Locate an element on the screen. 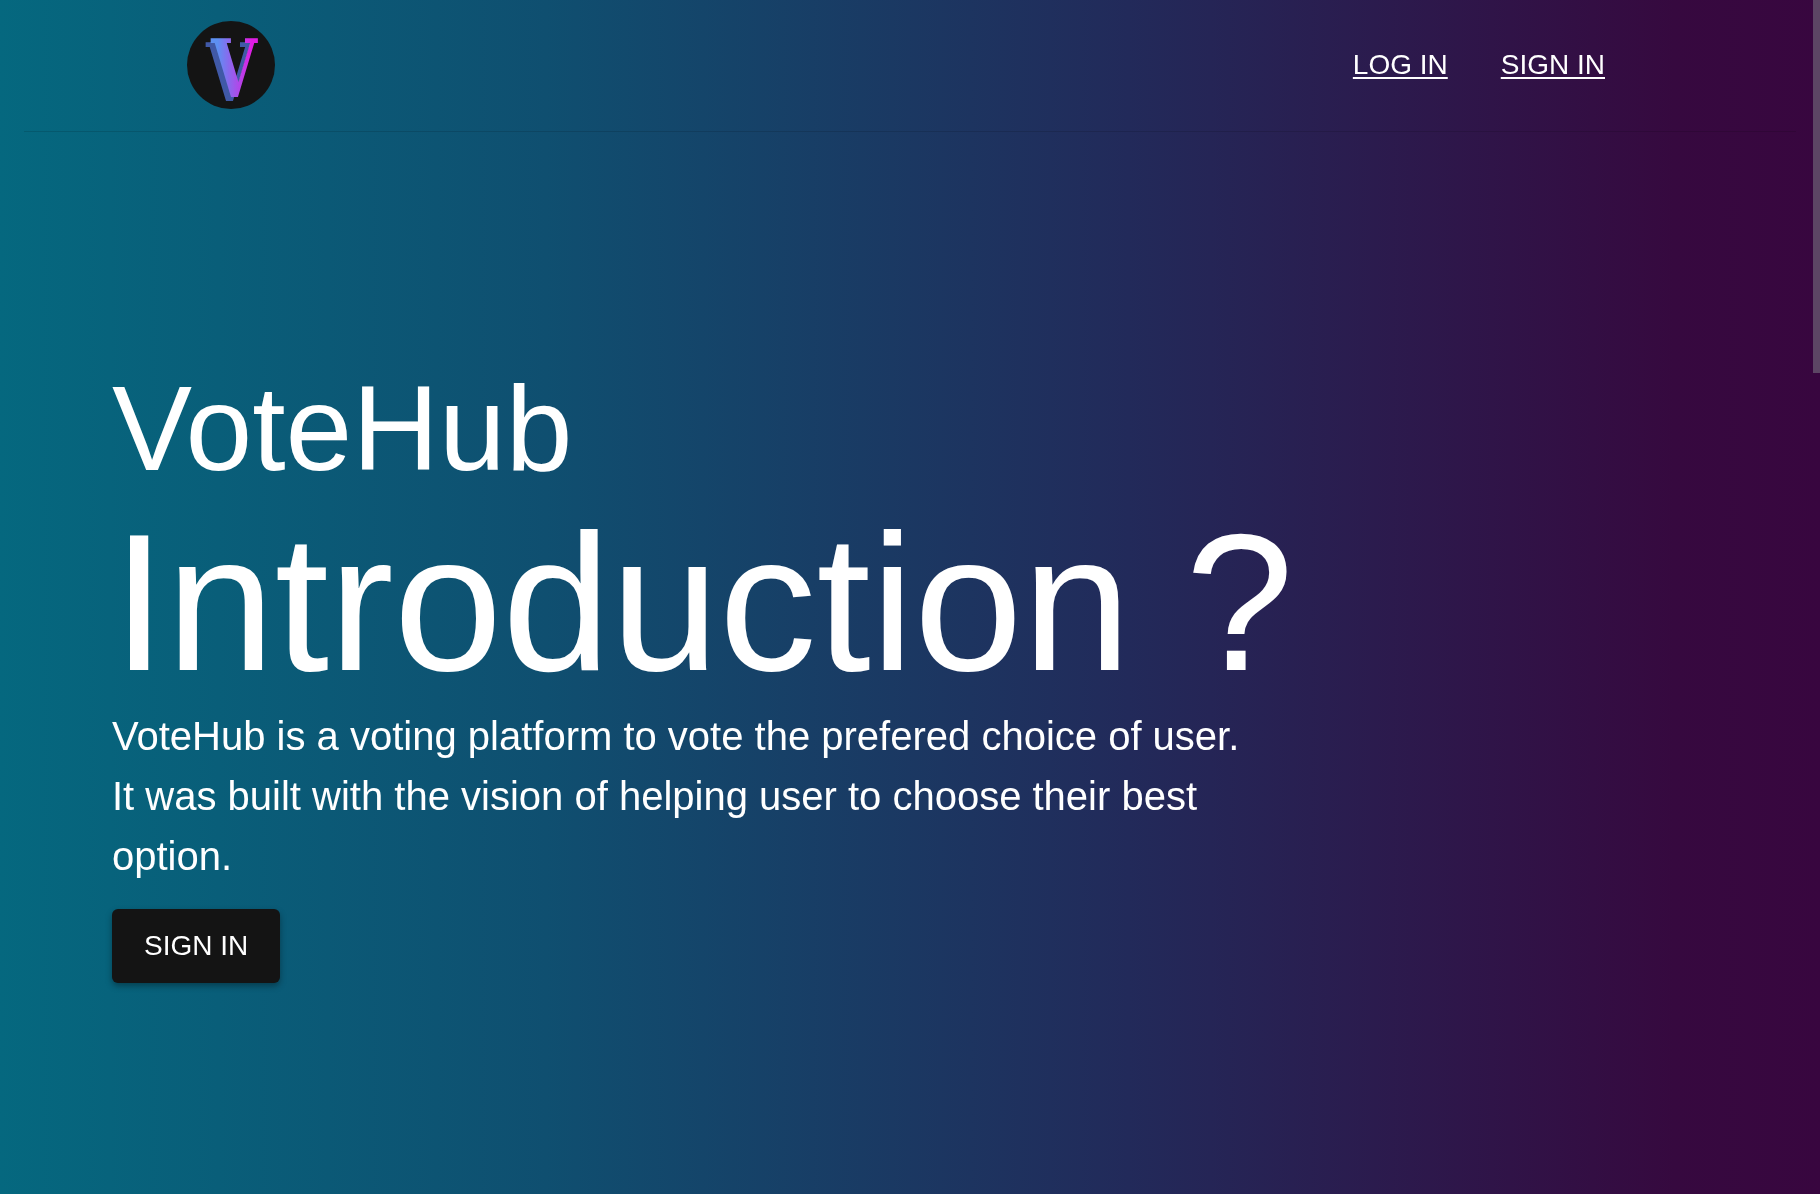  brand-title: VoteHub is located at coordinates (342, 428).